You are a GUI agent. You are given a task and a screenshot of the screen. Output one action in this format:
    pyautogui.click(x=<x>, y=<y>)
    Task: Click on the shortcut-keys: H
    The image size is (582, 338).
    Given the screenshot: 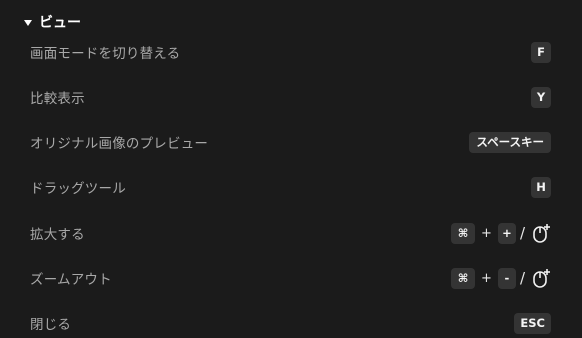 What is the action you would take?
    pyautogui.click(x=541, y=187)
    